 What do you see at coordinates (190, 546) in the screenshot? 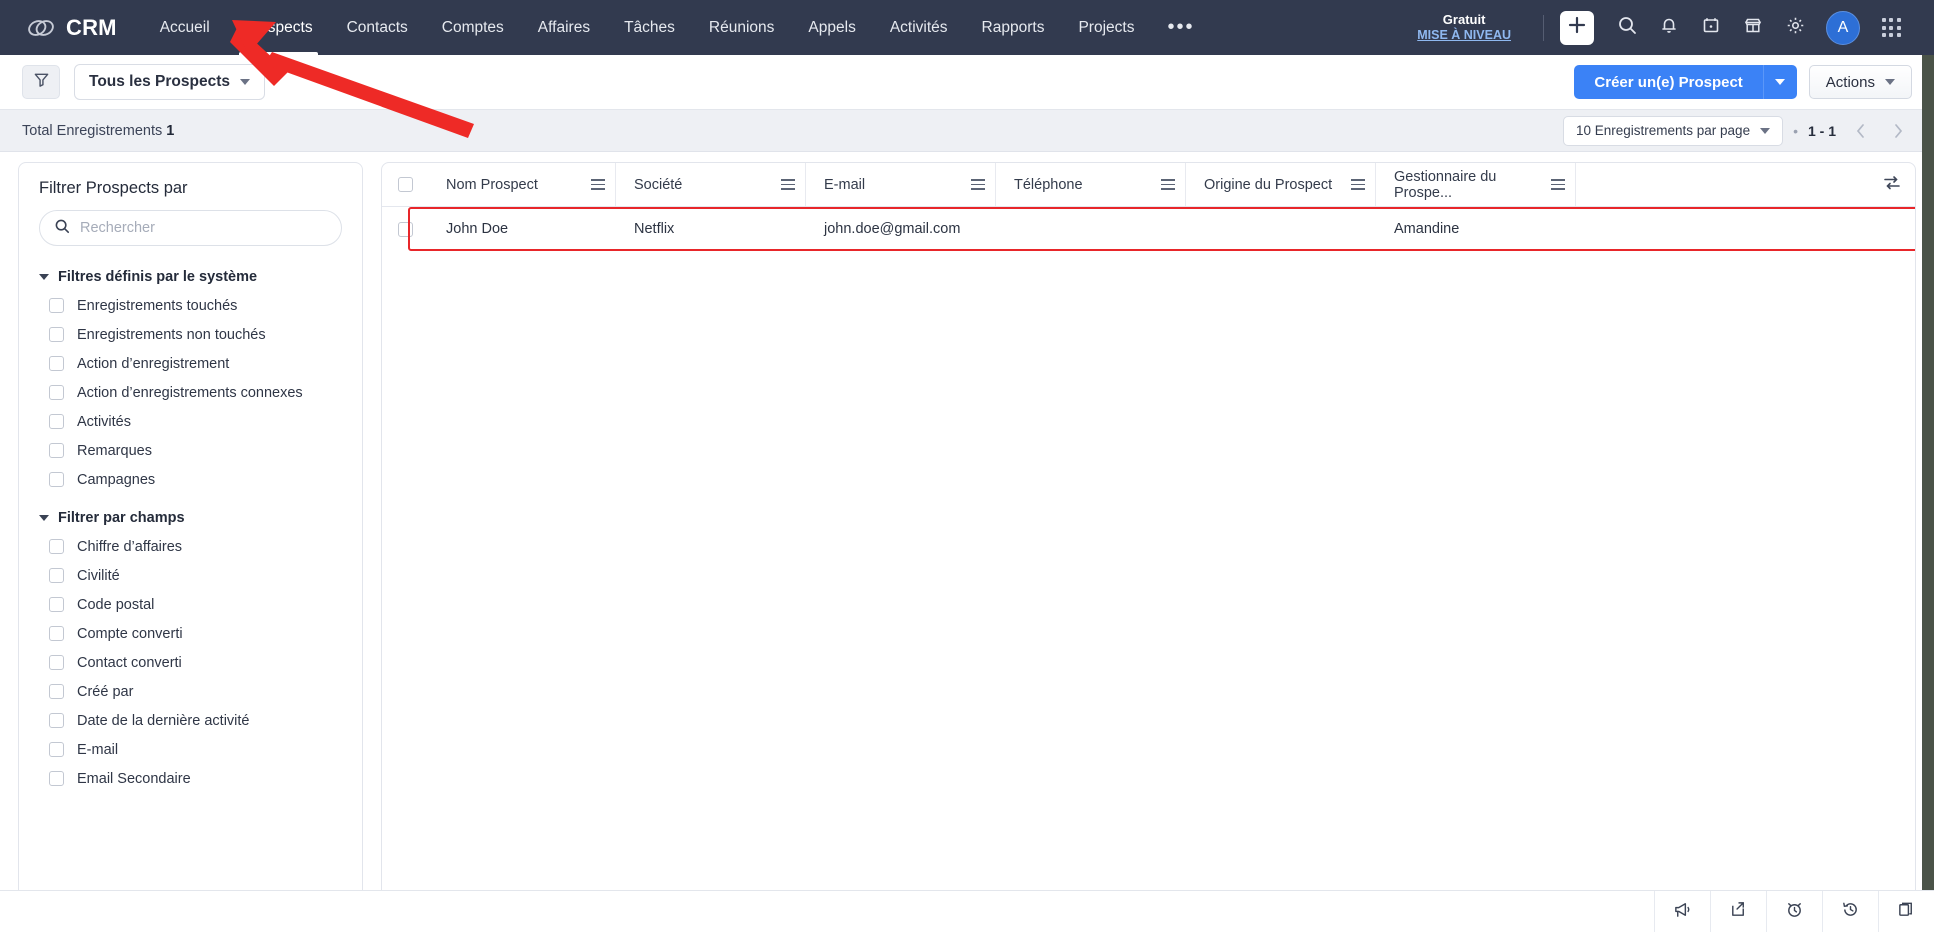
I see `filter-item-chiffre-daffaires: Chiffre d’affaires` at bounding box center [190, 546].